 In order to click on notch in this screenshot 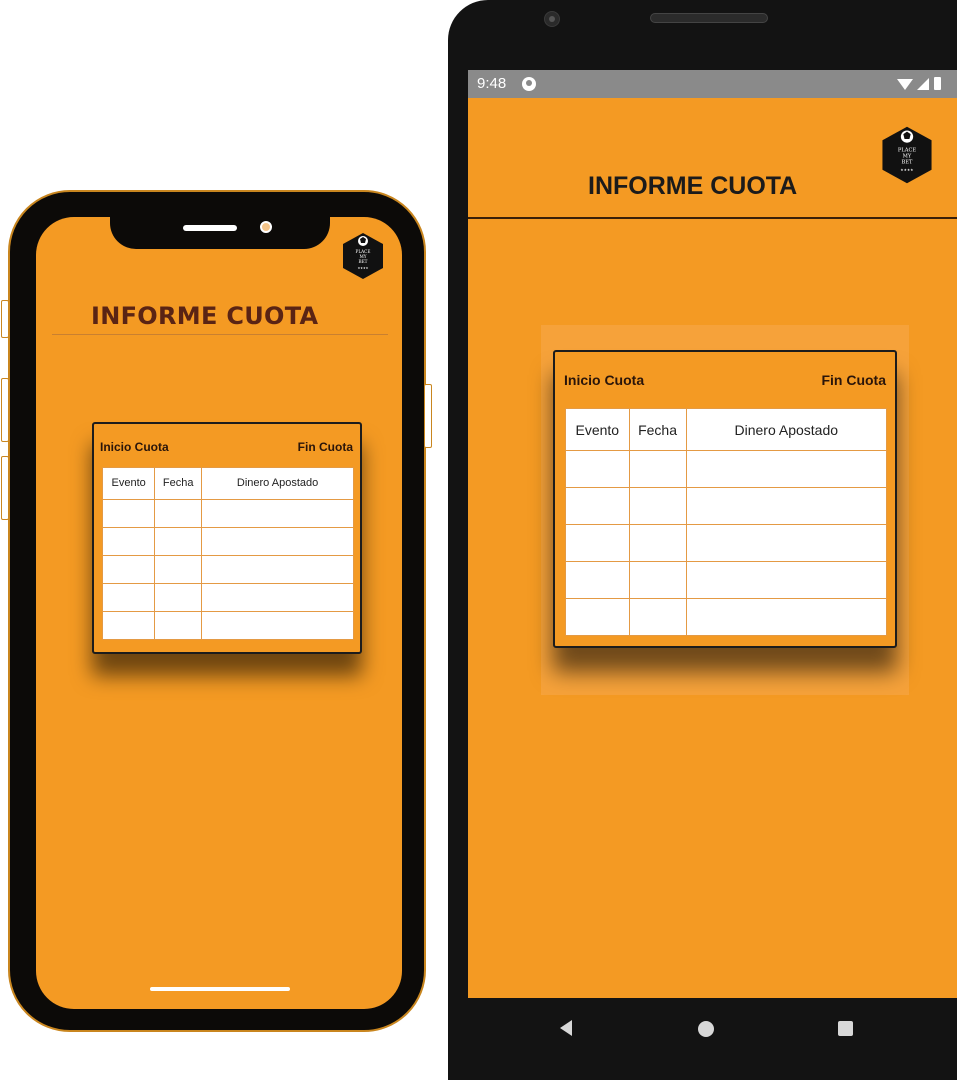, I will do `click(220, 233)`.